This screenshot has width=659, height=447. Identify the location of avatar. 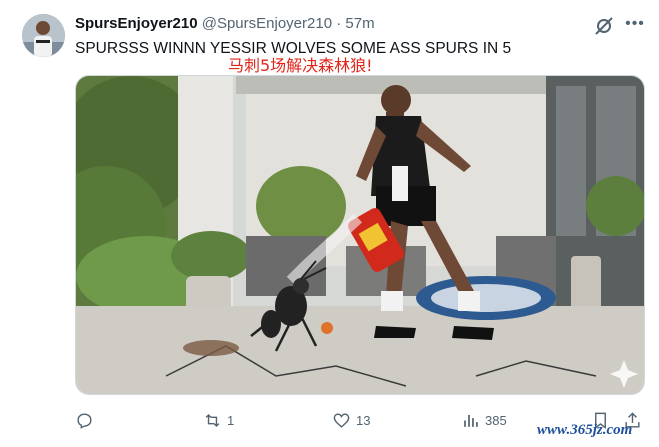
(43, 35).